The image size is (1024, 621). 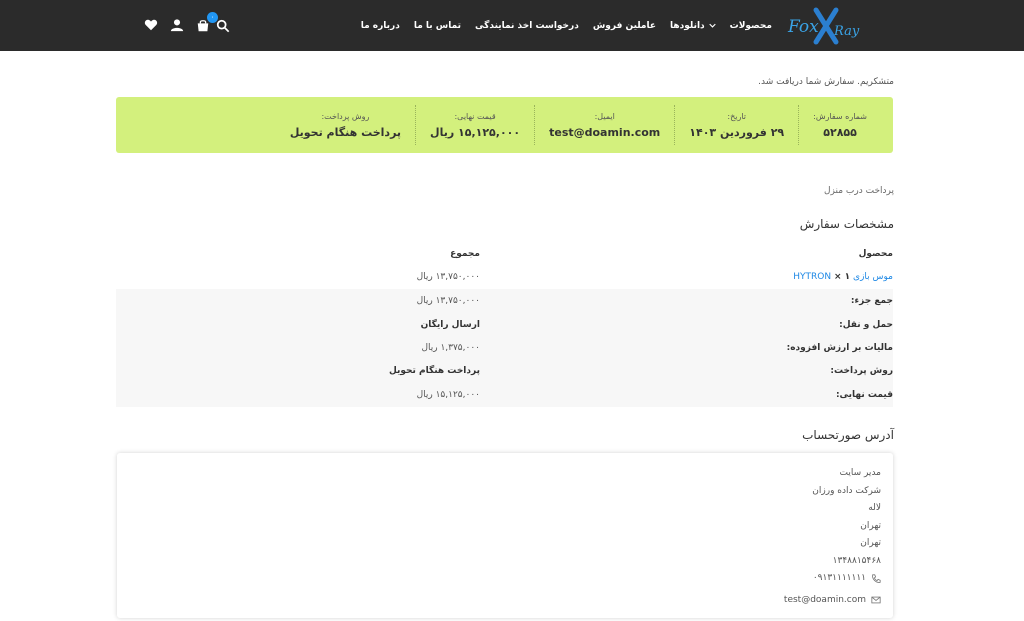 I want to click on product-qty: × ۱, so click(x=842, y=277).